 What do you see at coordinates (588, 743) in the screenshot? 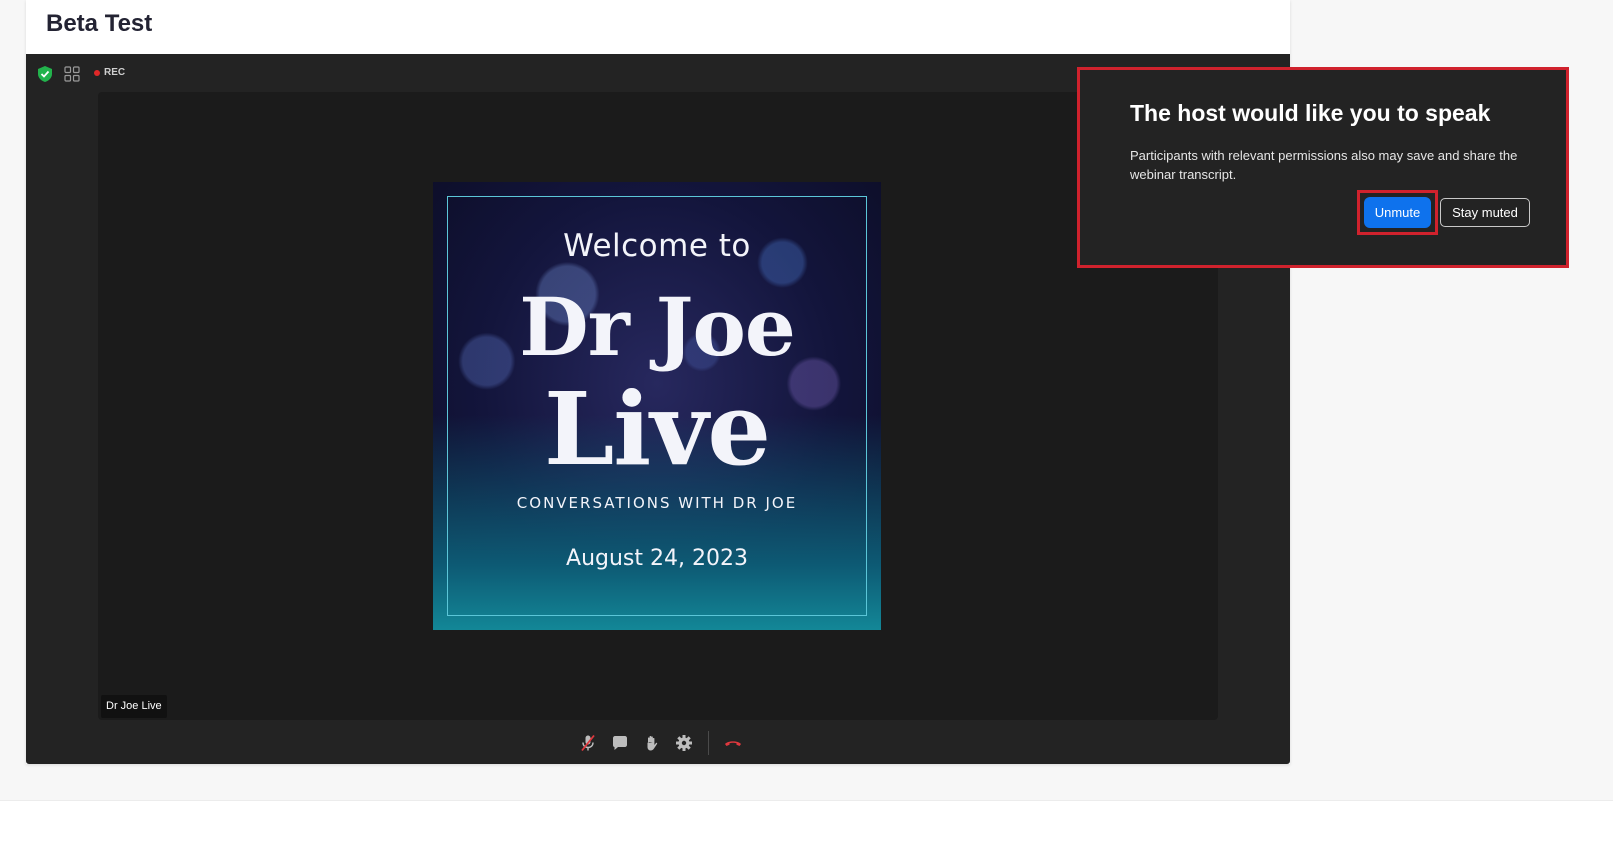
I see `mic-muted-icon` at bounding box center [588, 743].